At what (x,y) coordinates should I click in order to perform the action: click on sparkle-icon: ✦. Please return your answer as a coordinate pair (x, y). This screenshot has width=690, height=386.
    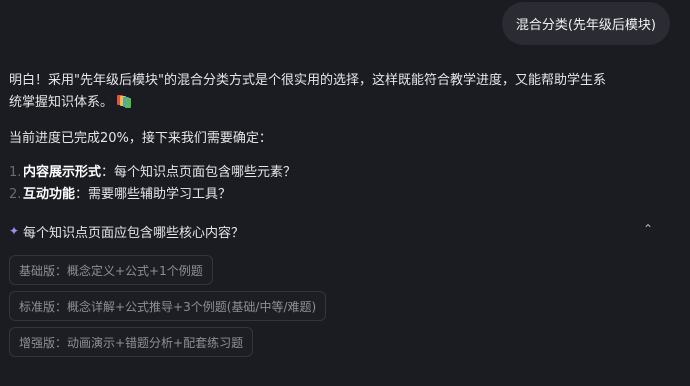
    Looking at the image, I should click on (14, 231).